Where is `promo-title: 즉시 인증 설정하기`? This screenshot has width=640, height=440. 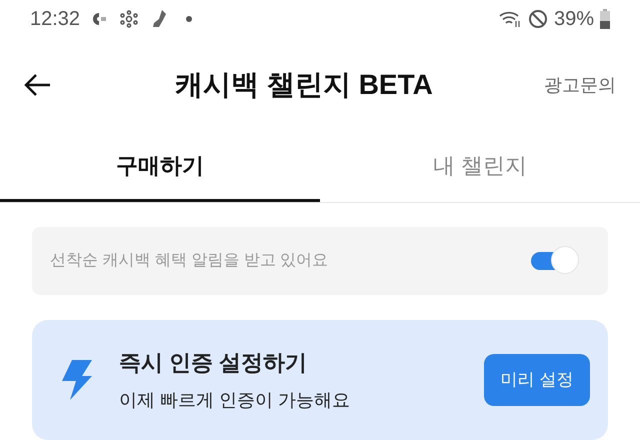
promo-title: 즉시 인증 설정하기 is located at coordinates (213, 363).